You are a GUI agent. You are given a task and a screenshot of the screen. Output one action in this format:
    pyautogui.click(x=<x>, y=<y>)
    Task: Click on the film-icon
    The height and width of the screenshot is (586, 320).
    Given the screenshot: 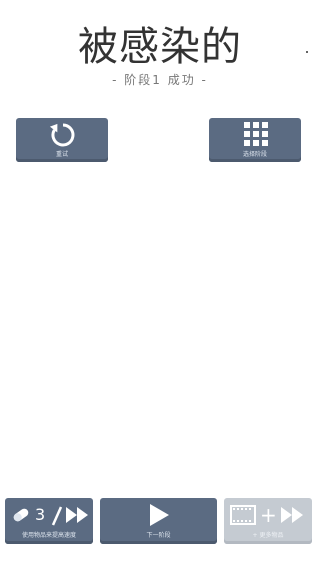 What is the action you would take?
    pyautogui.click(x=243, y=515)
    